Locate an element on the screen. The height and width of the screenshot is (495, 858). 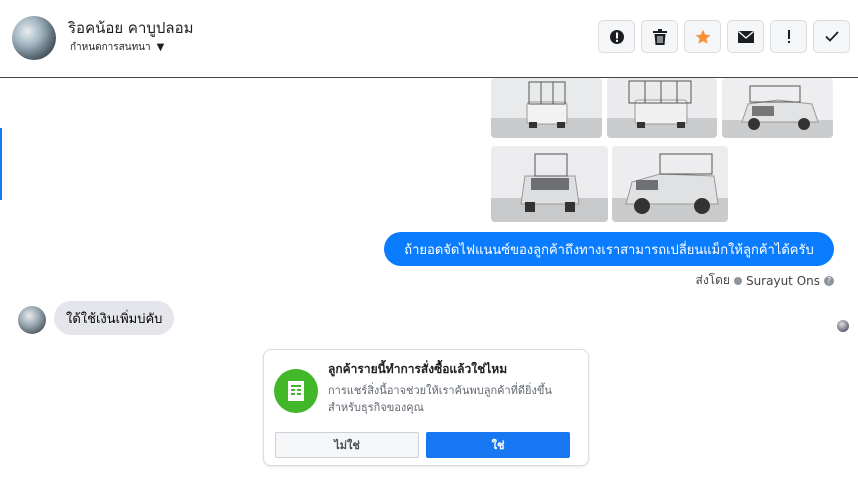
conversation-label-dropdown: กำหนดการสนทนา ▼ is located at coordinates (117, 47).